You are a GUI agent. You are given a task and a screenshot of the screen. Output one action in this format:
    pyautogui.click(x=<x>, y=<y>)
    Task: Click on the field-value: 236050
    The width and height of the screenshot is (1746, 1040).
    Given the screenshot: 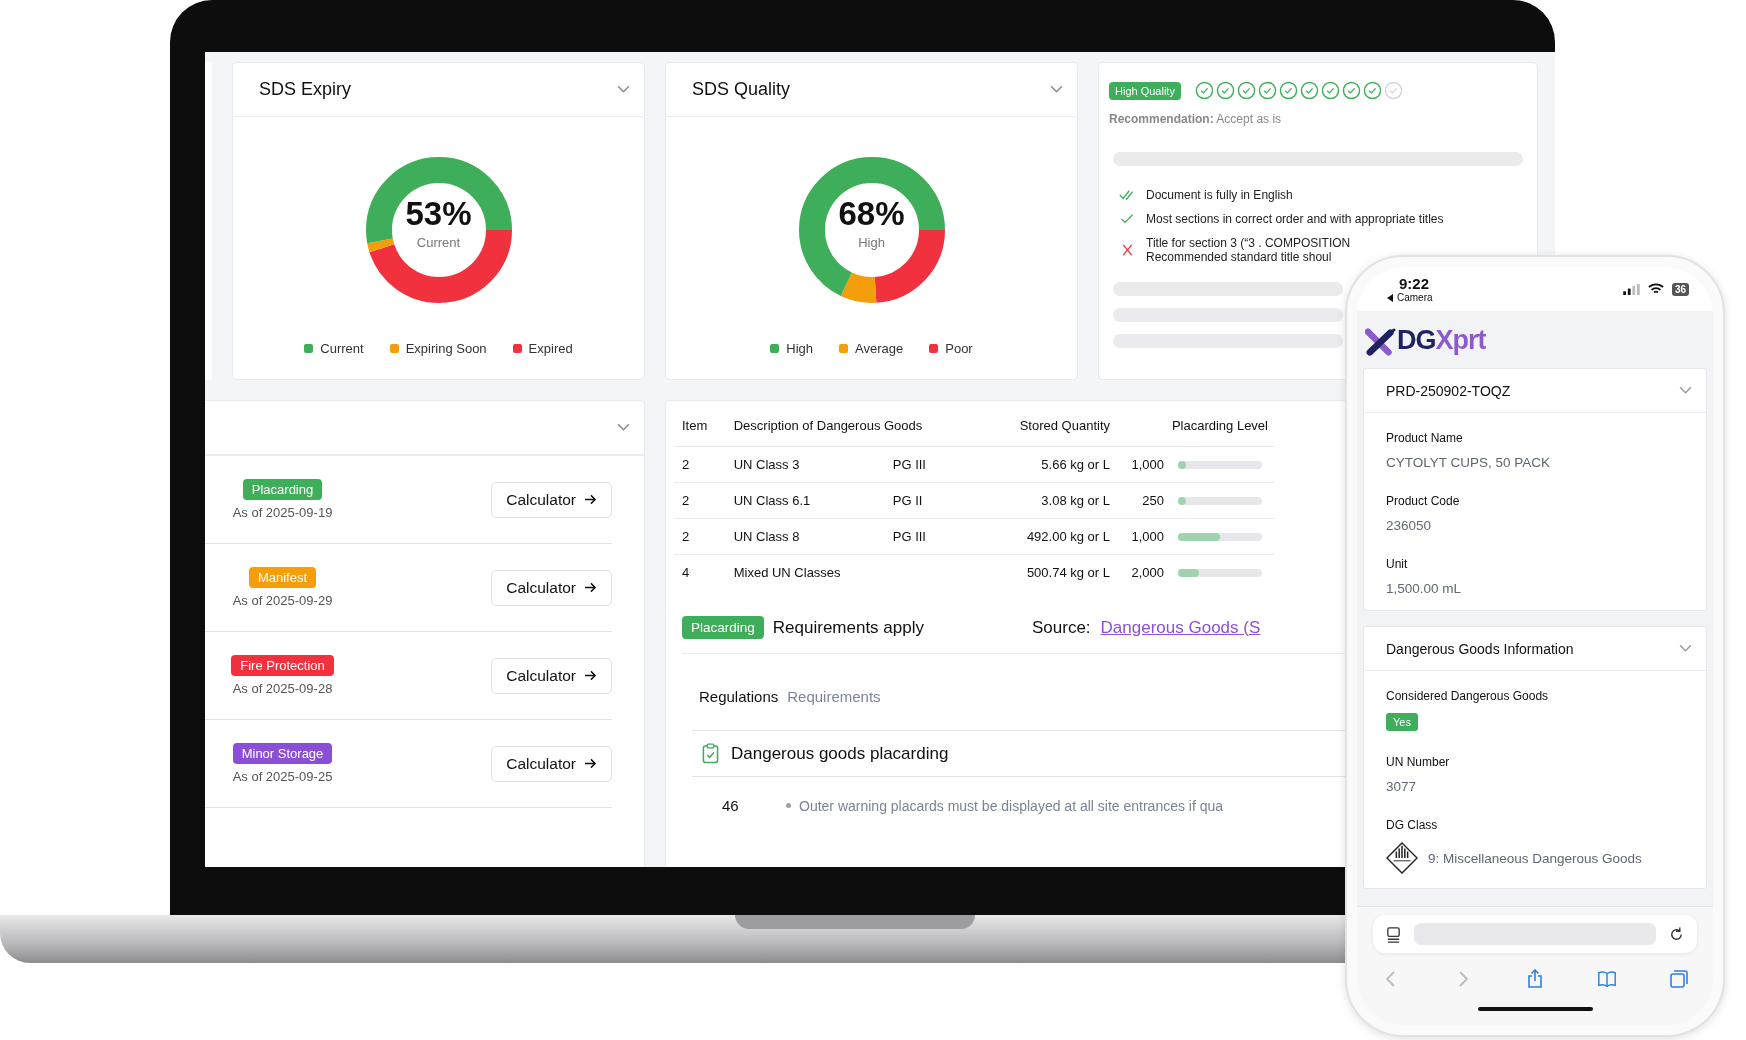 What is the action you would take?
    pyautogui.click(x=1409, y=525)
    